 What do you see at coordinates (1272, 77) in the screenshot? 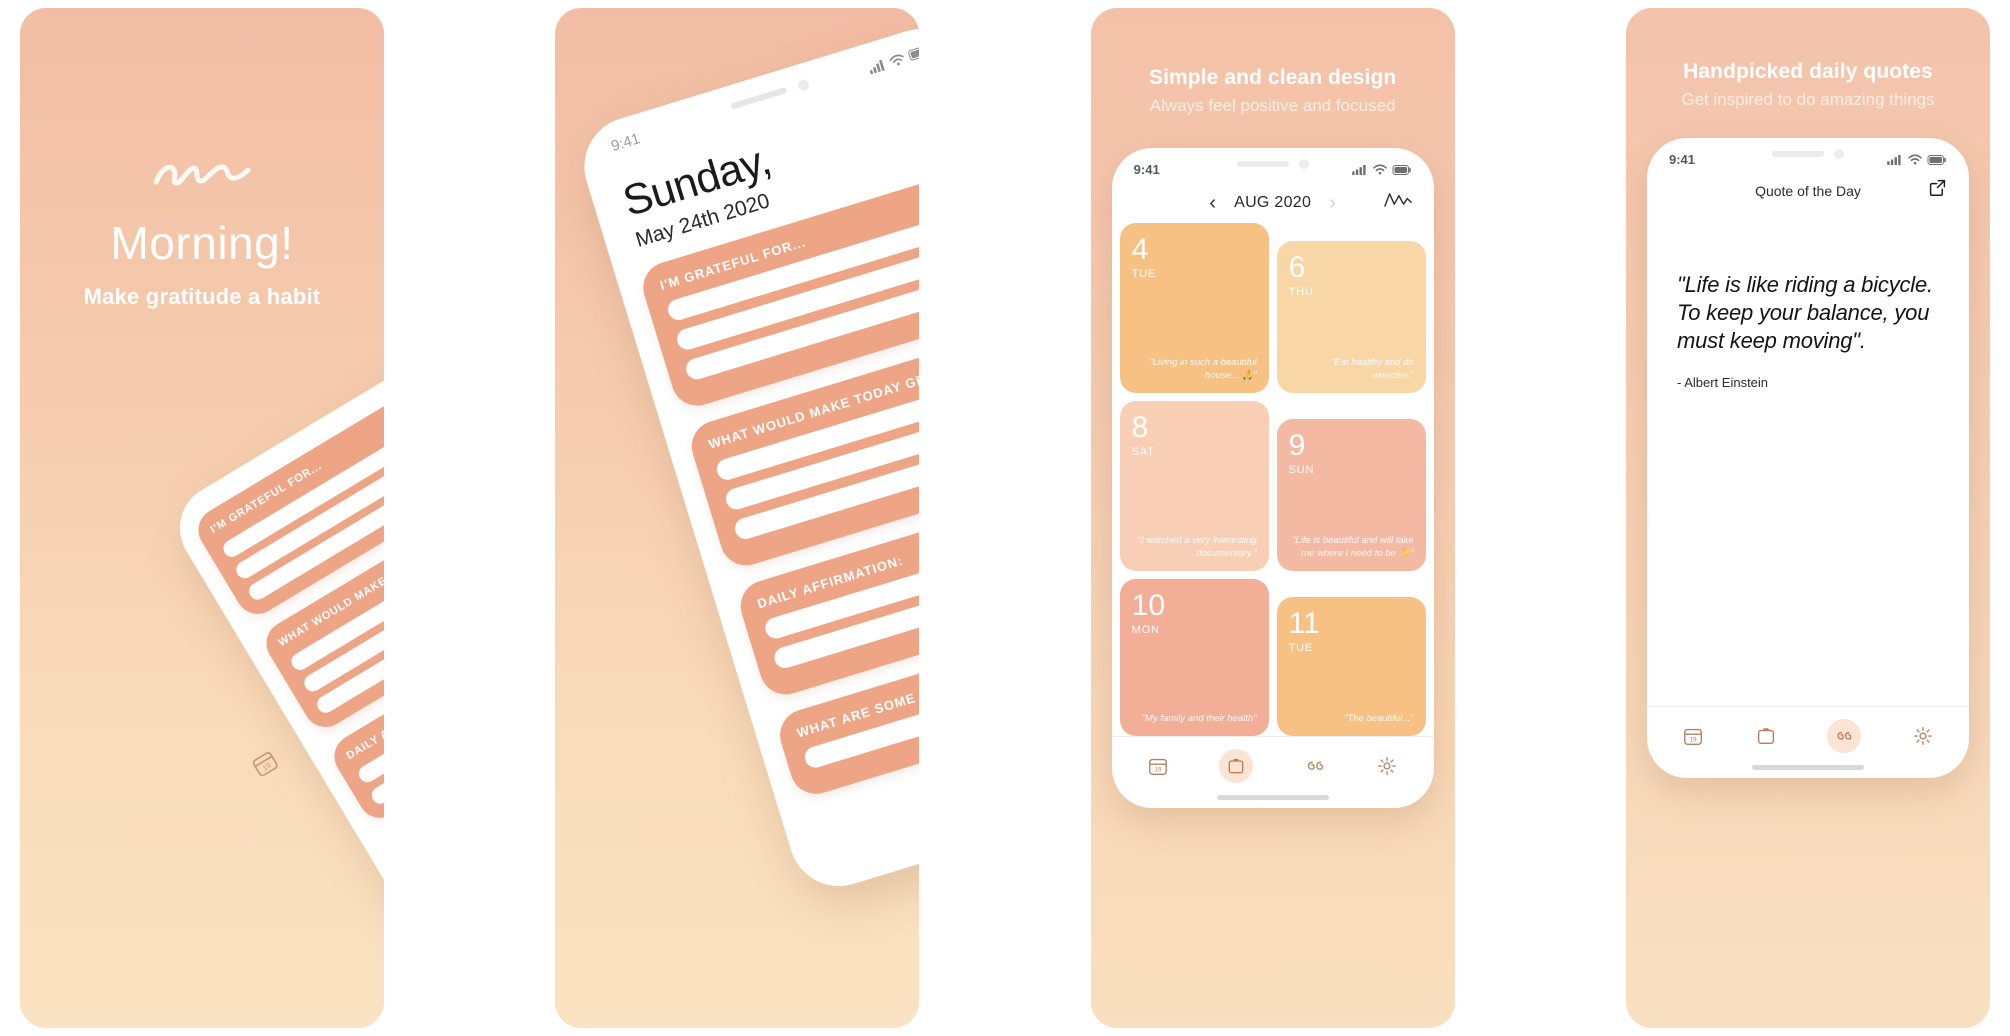
I see `panel-title: Simple and clean design` at bounding box center [1272, 77].